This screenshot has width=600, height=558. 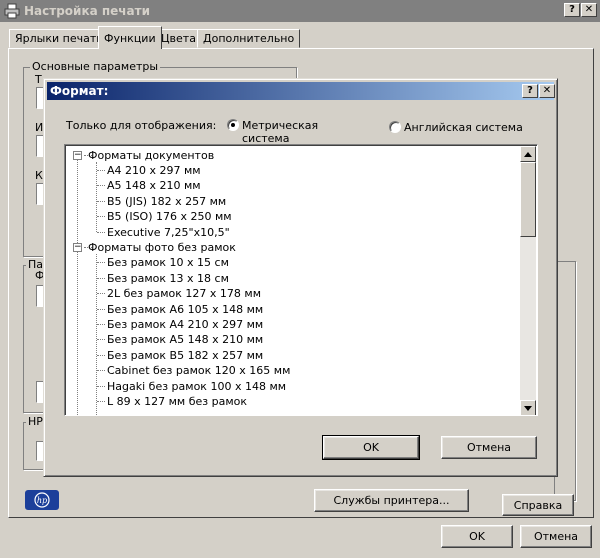 What do you see at coordinates (199, 370) in the screenshot?
I see `tree-item-label: Cabinet без рамок 120 x 165 мм` at bounding box center [199, 370].